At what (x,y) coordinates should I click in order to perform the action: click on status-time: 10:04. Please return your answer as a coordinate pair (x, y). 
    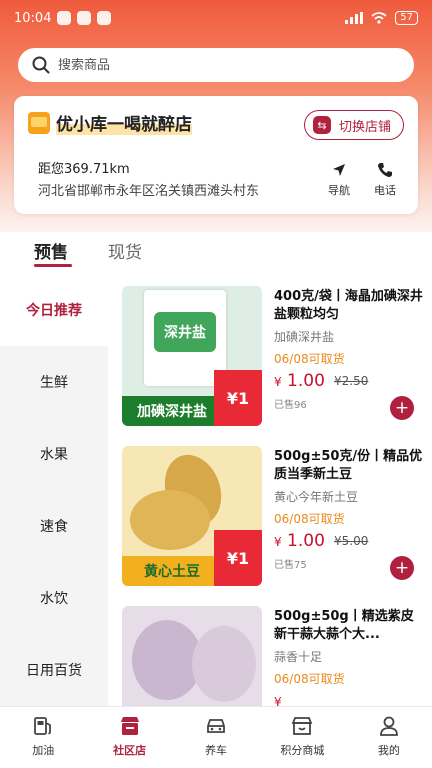
    Looking at the image, I should click on (33, 18).